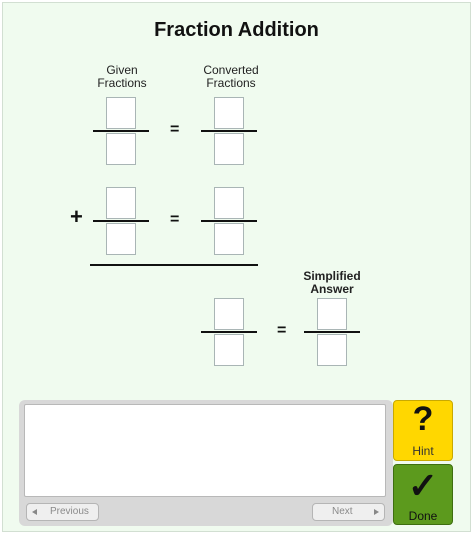 Image resolution: width=475 pixels, height=536 pixels. Describe the element at coordinates (332, 314) in the screenshot. I see `simplified-numerator-input` at that location.